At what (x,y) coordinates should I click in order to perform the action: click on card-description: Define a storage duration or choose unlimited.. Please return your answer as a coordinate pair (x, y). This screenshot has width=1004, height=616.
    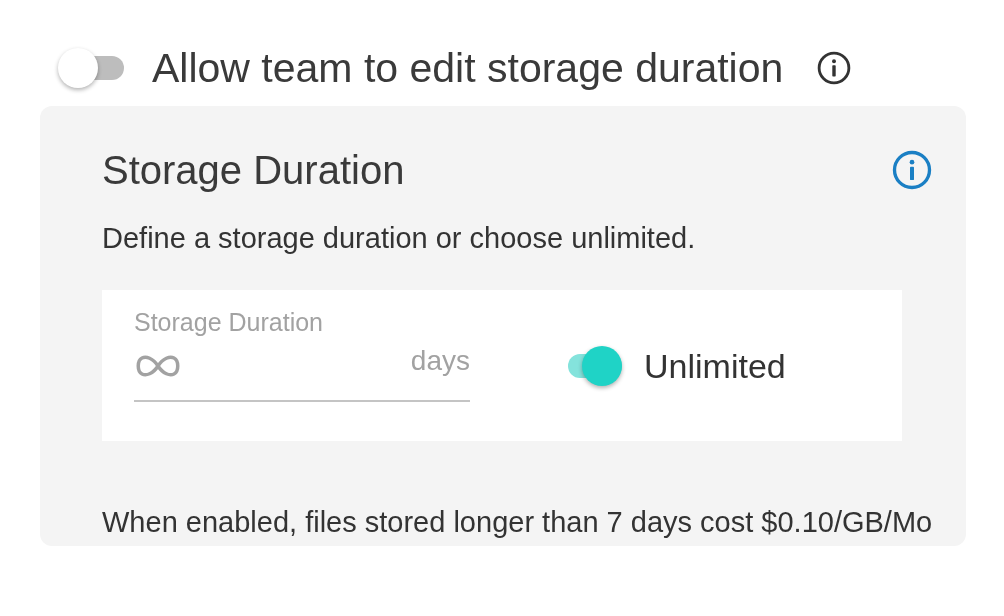
    Looking at the image, I should click on (399, 238).